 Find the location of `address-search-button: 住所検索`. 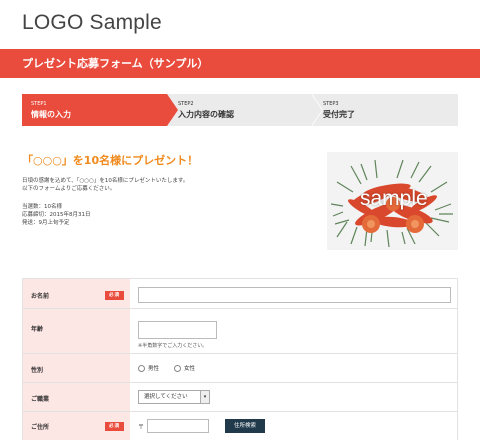

address-search-button: 住所検索 is located at coordinates (245, 426).